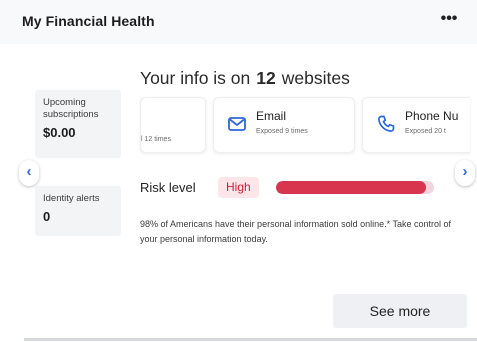 The height and width of the screenshot is (342, 477). What do you see at coordinates (425, 131) in the screenshot?
I see `exposure-detail: Exposed 20 t` at bounding box center [425, 131].